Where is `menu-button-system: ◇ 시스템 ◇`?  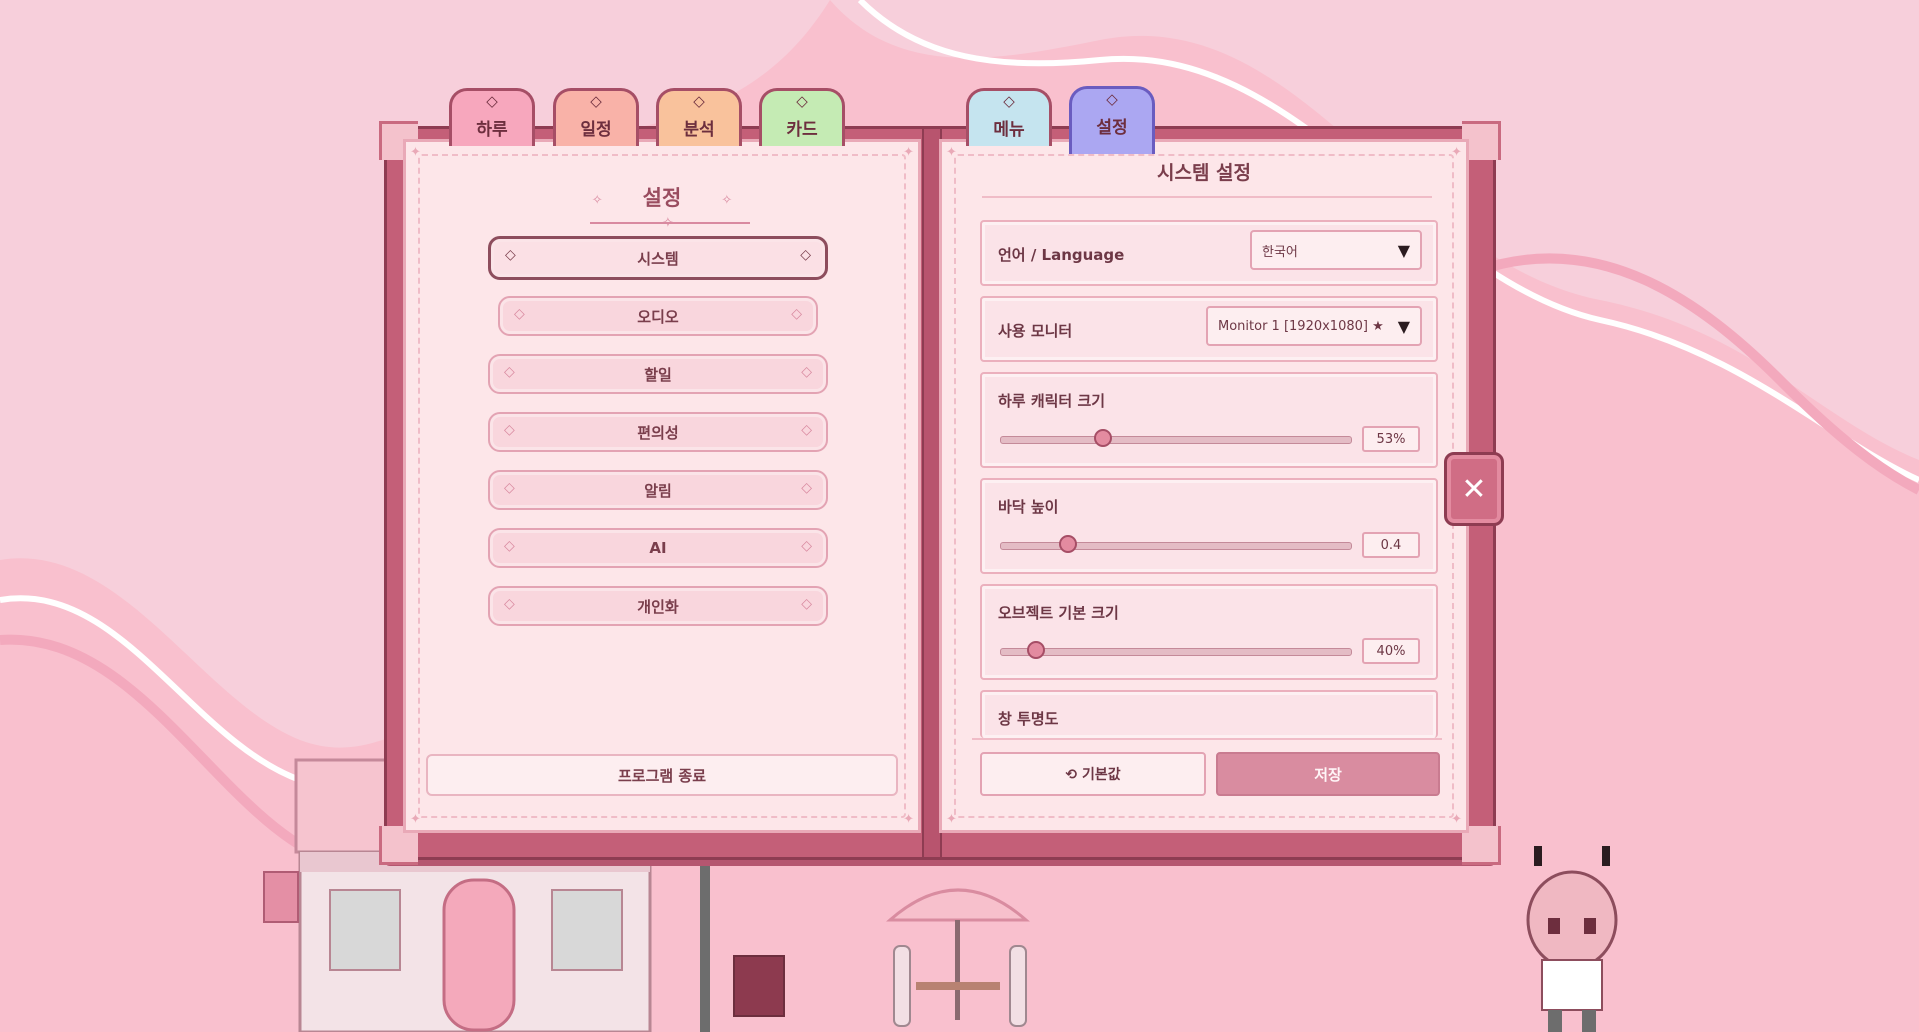
menu-button-system: ◇ 시스템 ◇ is located at coordinates (658, 258).